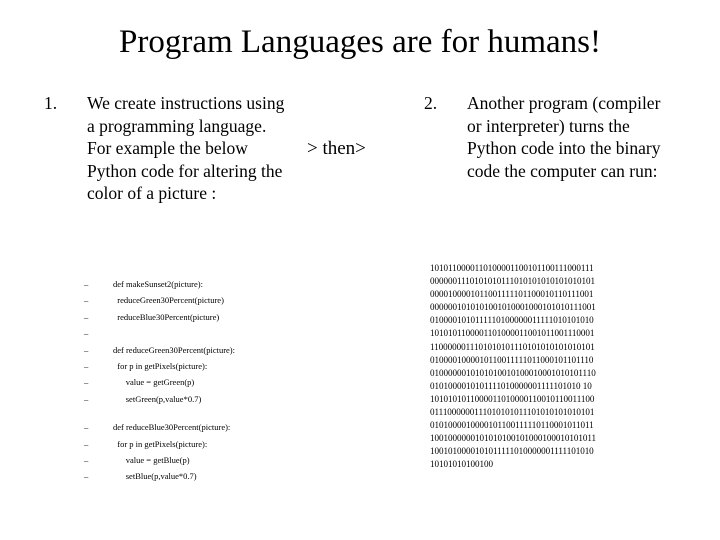 The image size is (720, 540). What do you see at coordinates (511, 385) in the screenshot?
I see `binary-line: 0101000010101111010000001111101010 10` at bounding box center [511, 385].